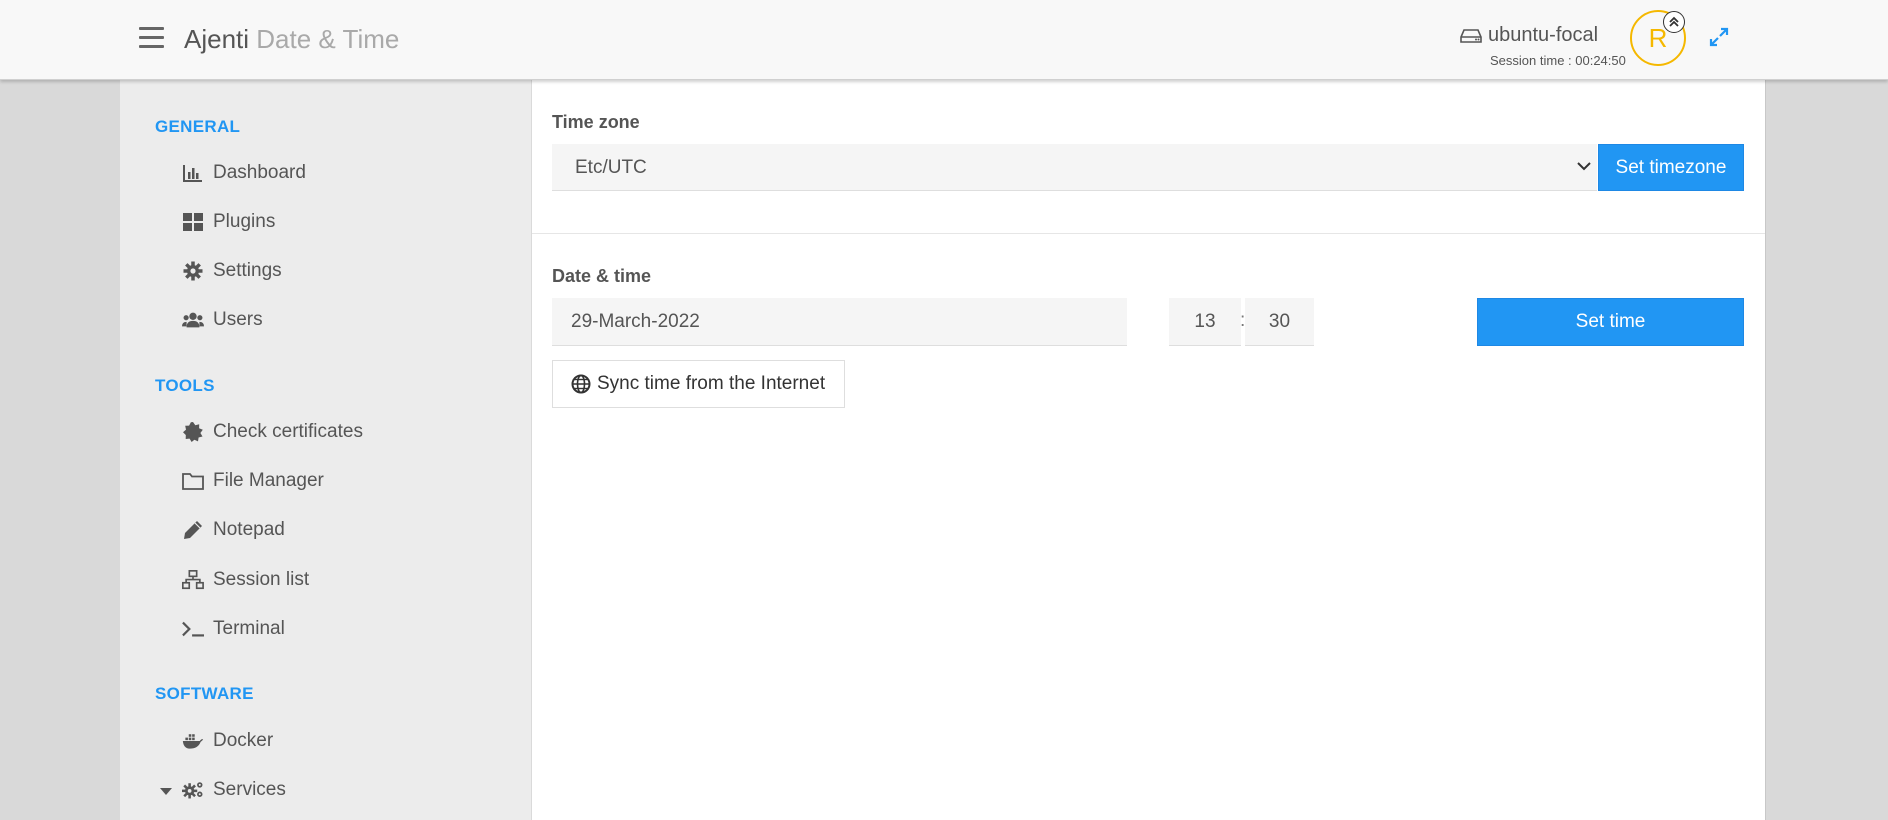 Image resolution: width=1888 pixels, height=820 pixels. I want to click on cogs-icon, so click(193, 790).